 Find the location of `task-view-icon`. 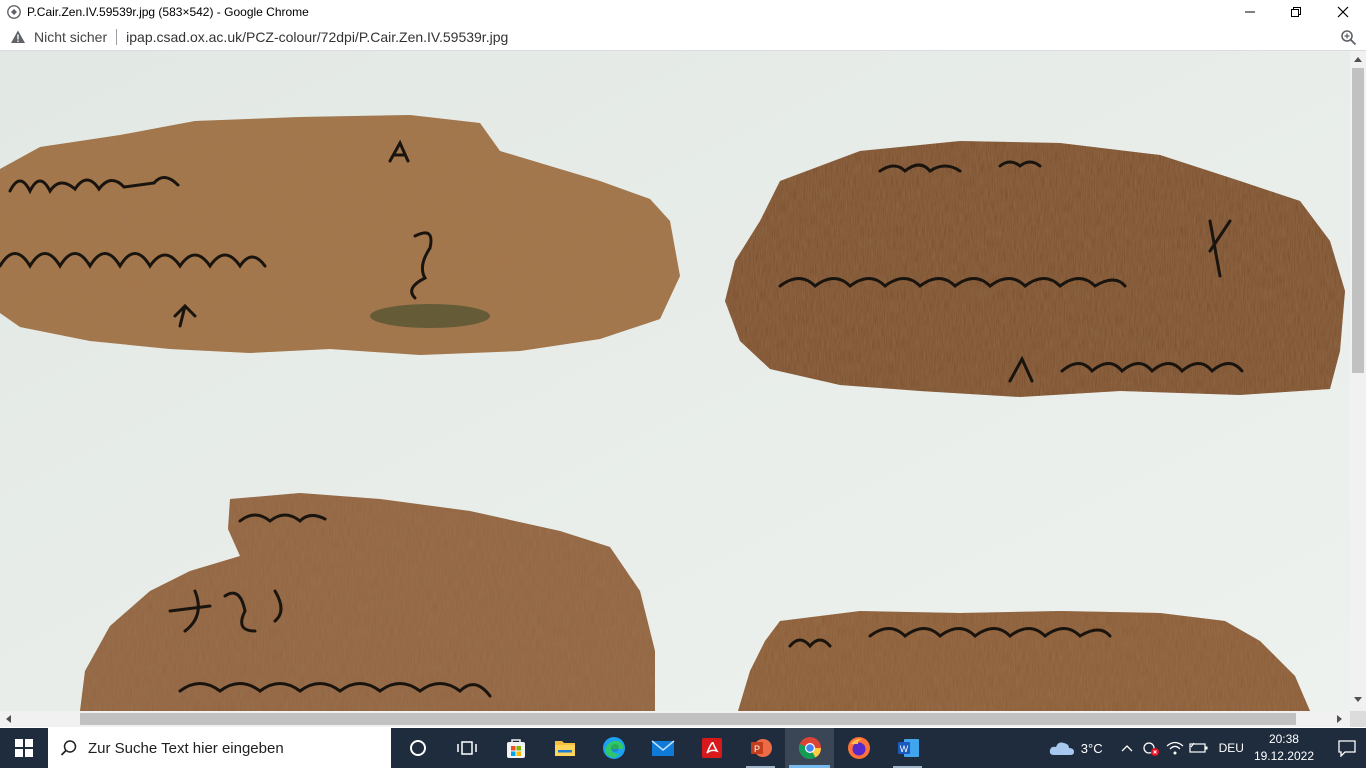

task-view-icon is located at coordinates (466, 748).